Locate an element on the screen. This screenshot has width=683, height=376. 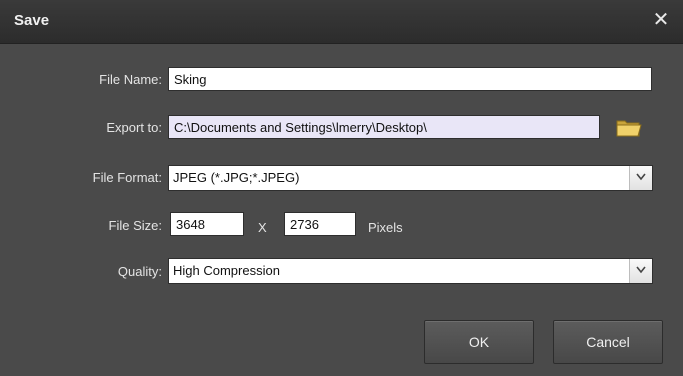
file-size-label: File Size: is located at coordinates (135, 225).